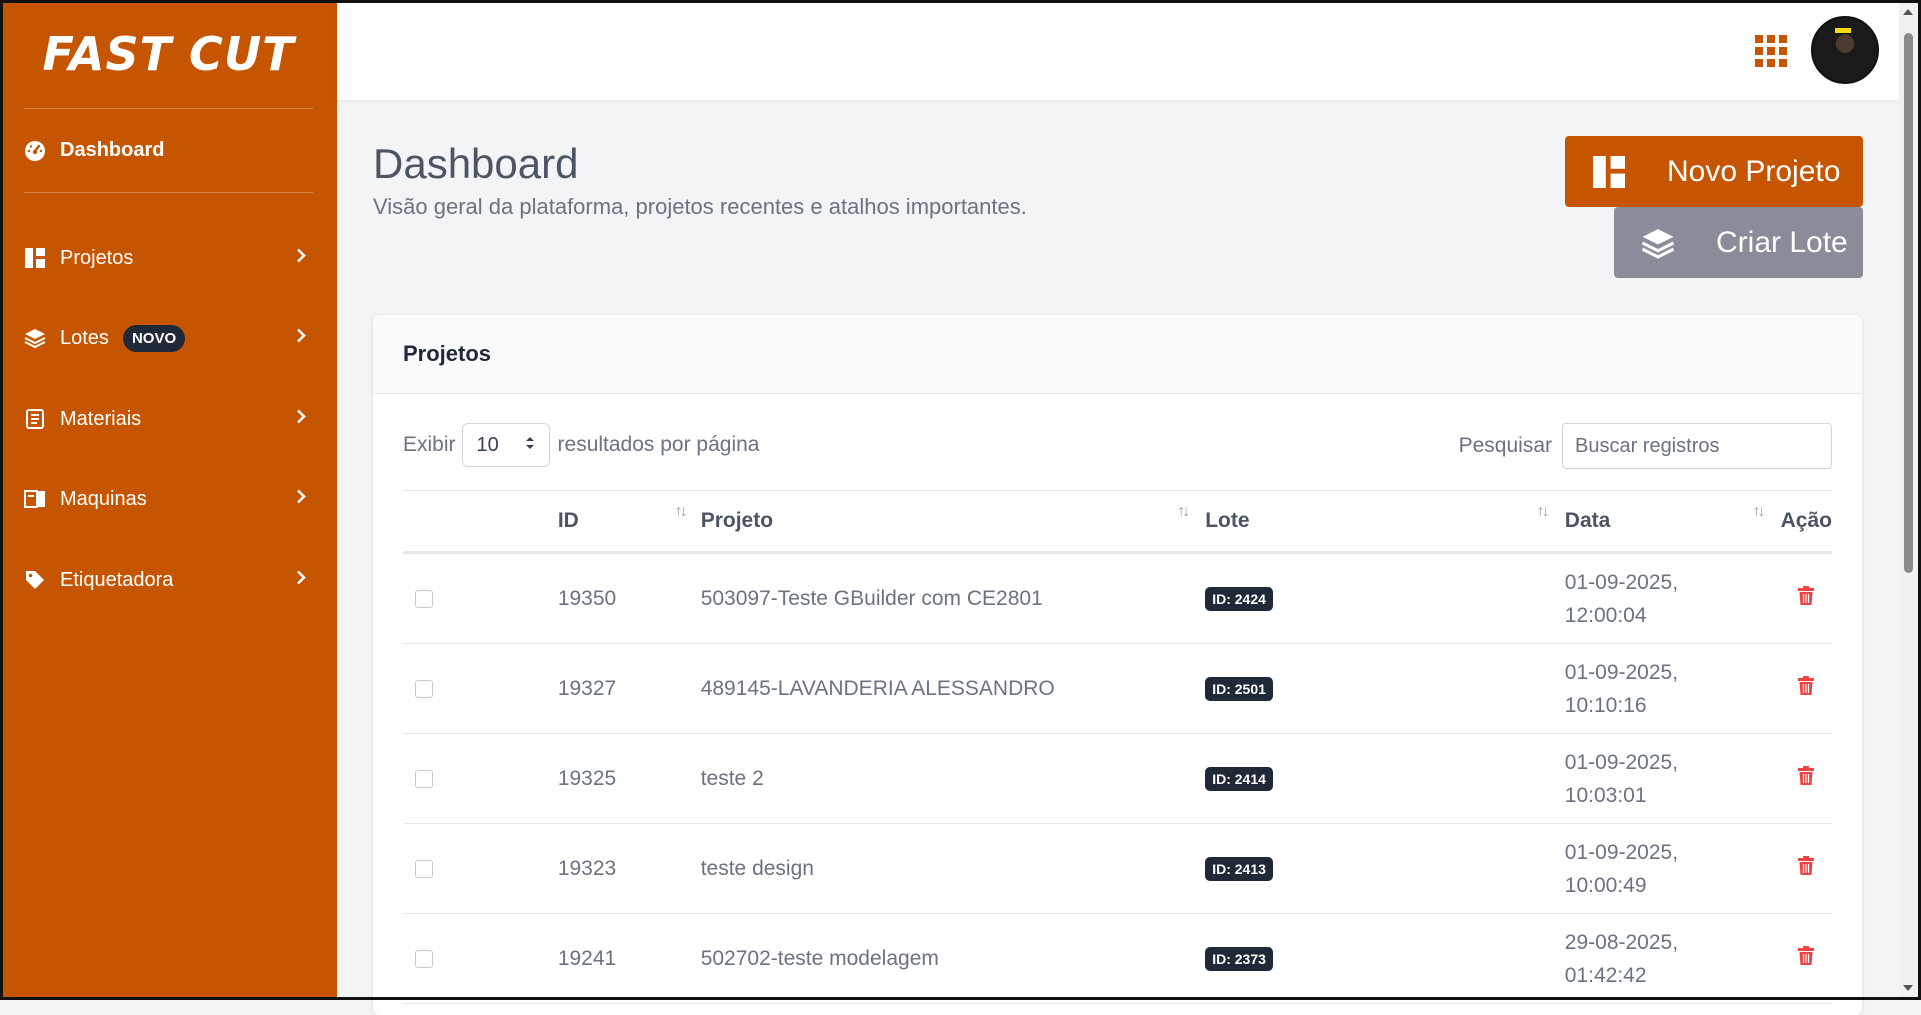 Image resolution: width=1921 pixels, height=1015 pixels. I want to click on sidebar-item-label: Projetos, so click(97, 257).